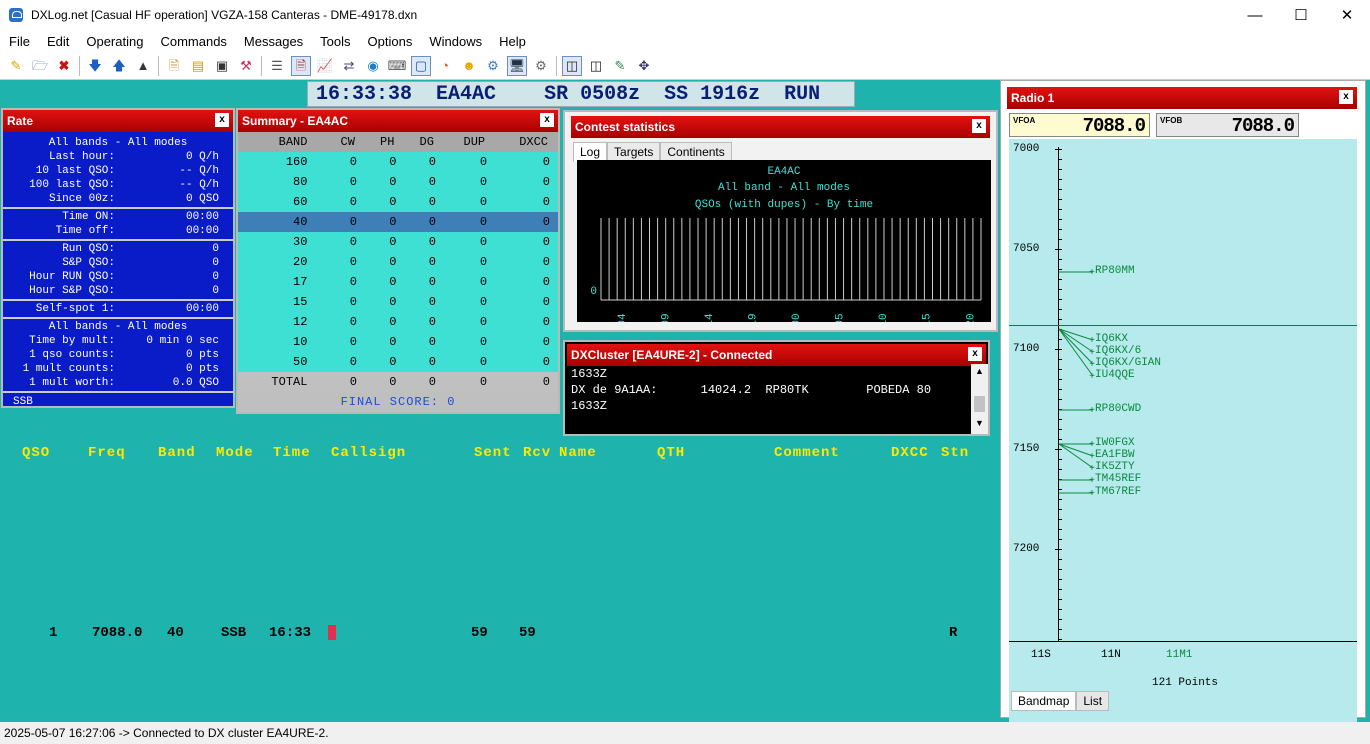  What do you see at coordinates (118, 143) in the screenshot?
I see `rate-modes-header: All bands - All modes` at bounding box center [118, 143].